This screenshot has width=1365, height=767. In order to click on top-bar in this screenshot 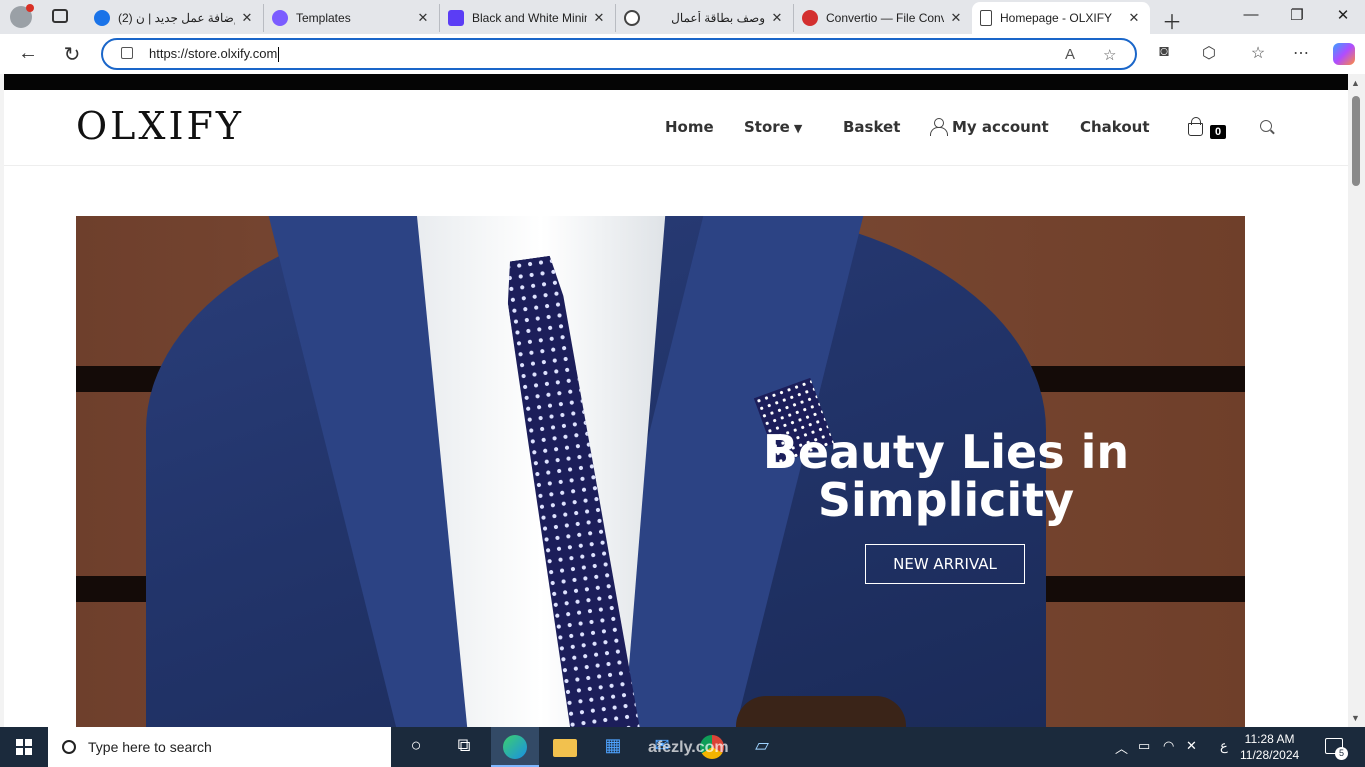, I will do `click(676, 82)`.